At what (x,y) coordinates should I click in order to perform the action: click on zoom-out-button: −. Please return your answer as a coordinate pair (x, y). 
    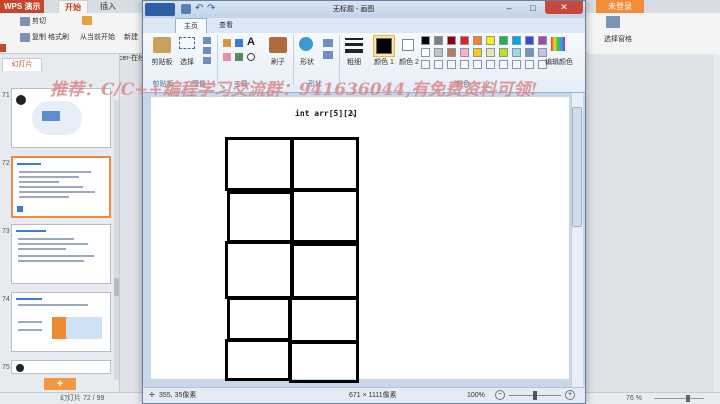
    Looking at the image, I should click on (500, 395).